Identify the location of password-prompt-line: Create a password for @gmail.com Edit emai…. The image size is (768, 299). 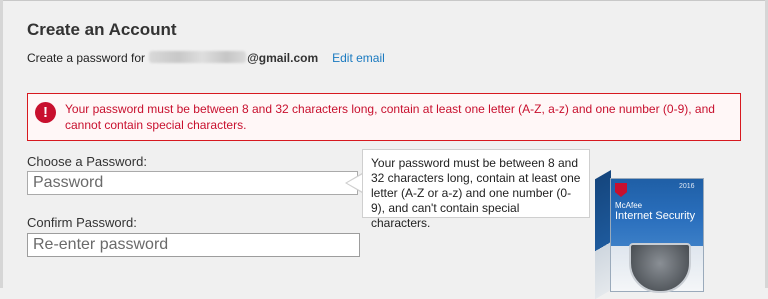
(206, 58).